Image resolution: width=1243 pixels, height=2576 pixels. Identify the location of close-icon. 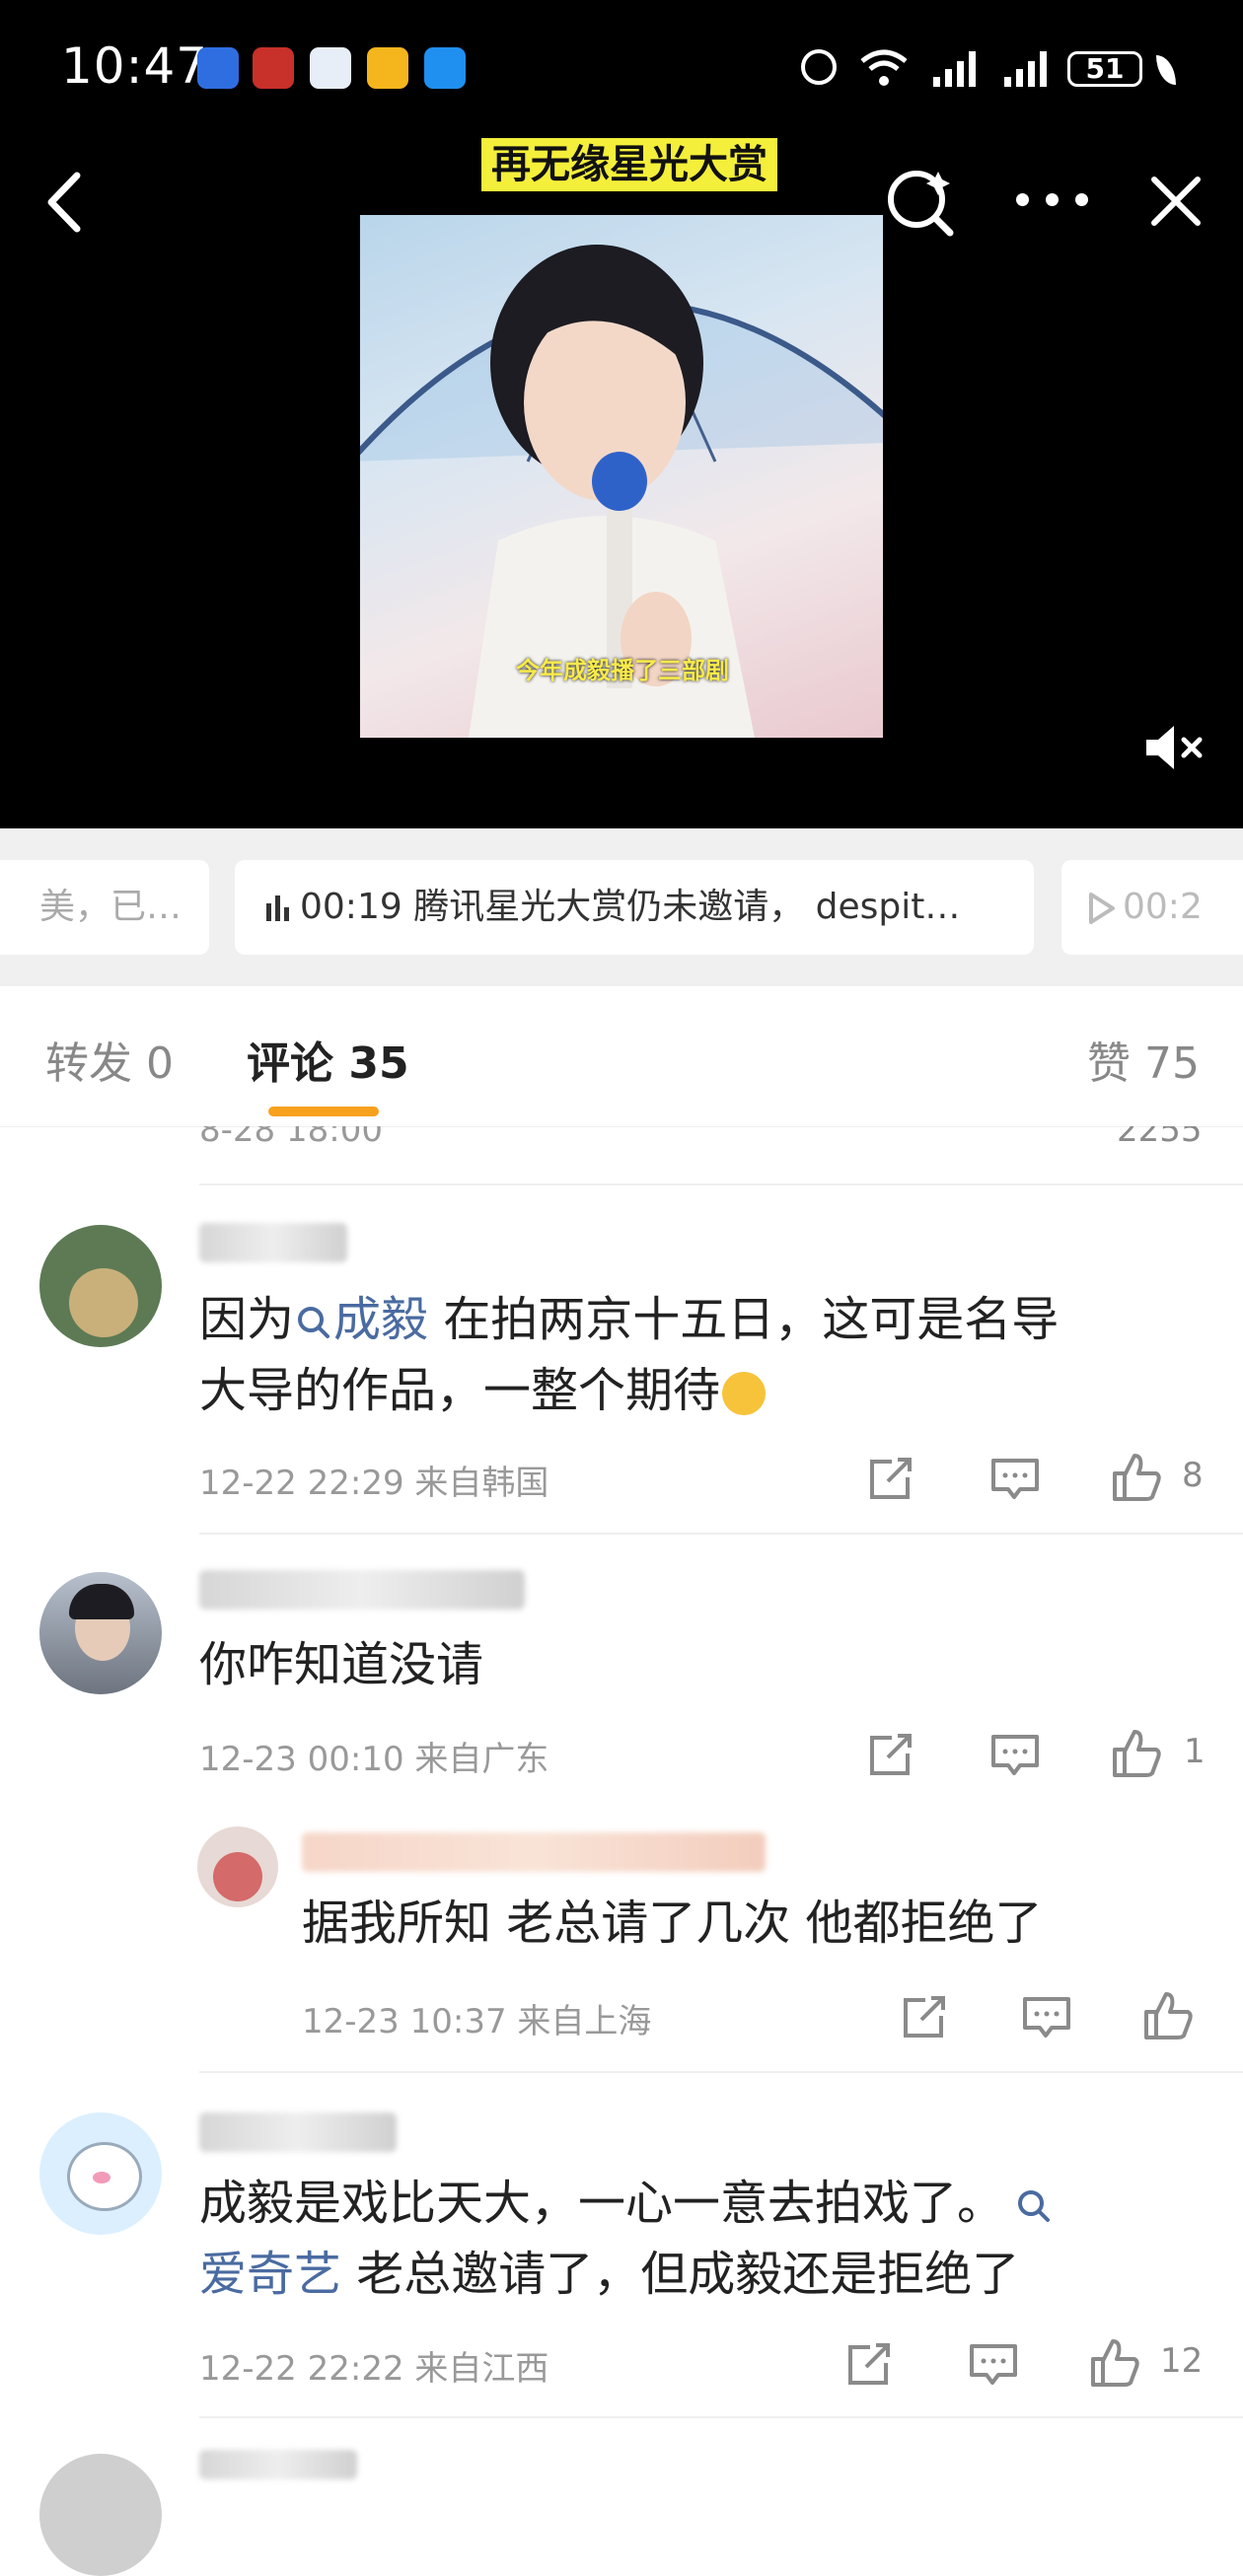
(1176, 201).